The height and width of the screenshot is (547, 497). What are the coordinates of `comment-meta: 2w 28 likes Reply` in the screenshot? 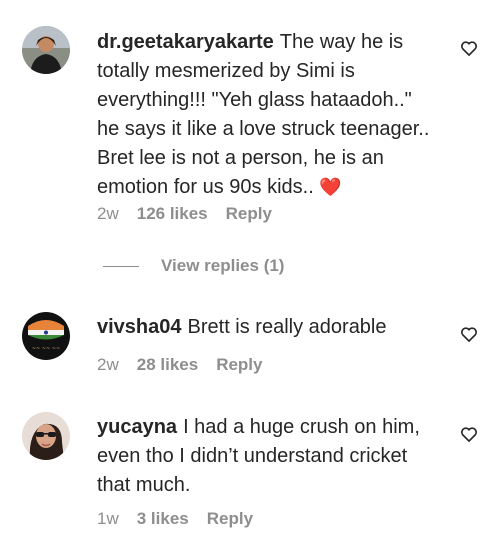 It's located at (179, 365).